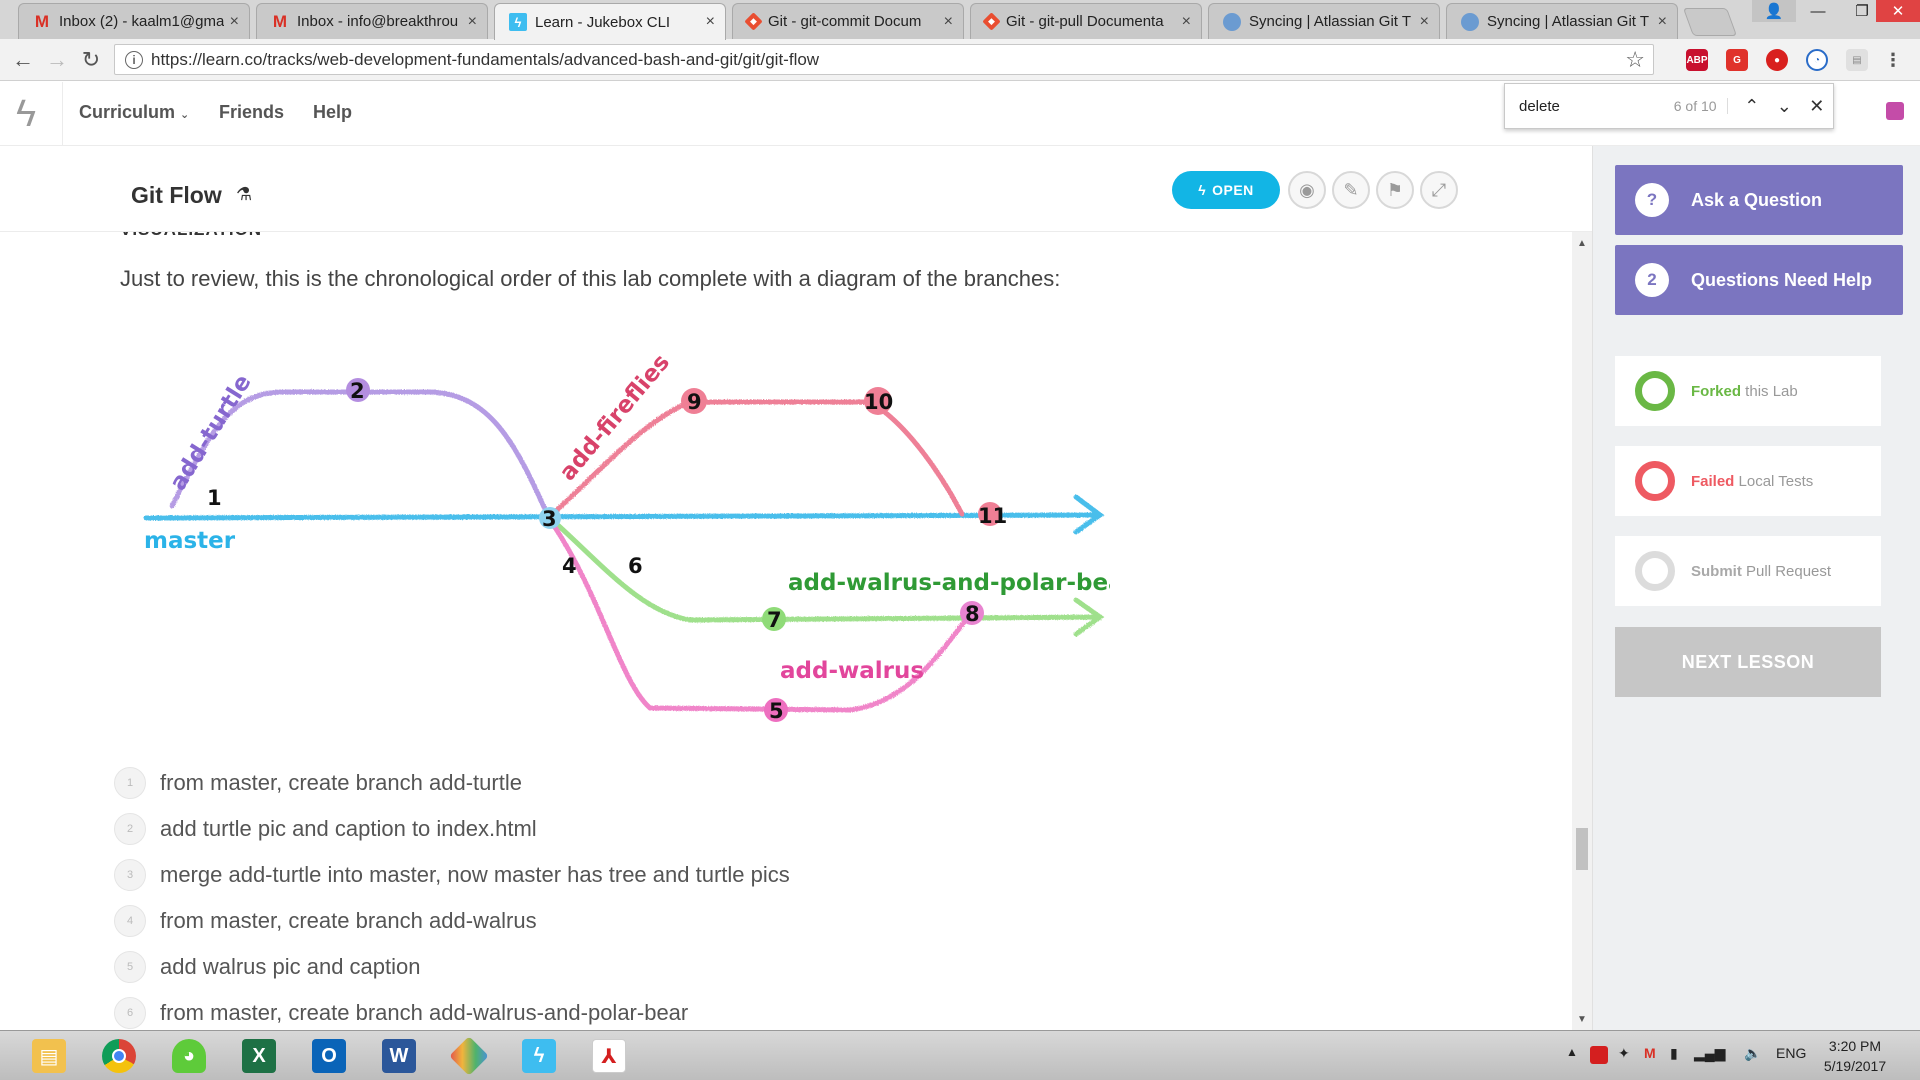 The width and height of the screenshot is (1920, 1080). I want to click on nav-curriculum: Curriculum ⌄, so click(134, 112).